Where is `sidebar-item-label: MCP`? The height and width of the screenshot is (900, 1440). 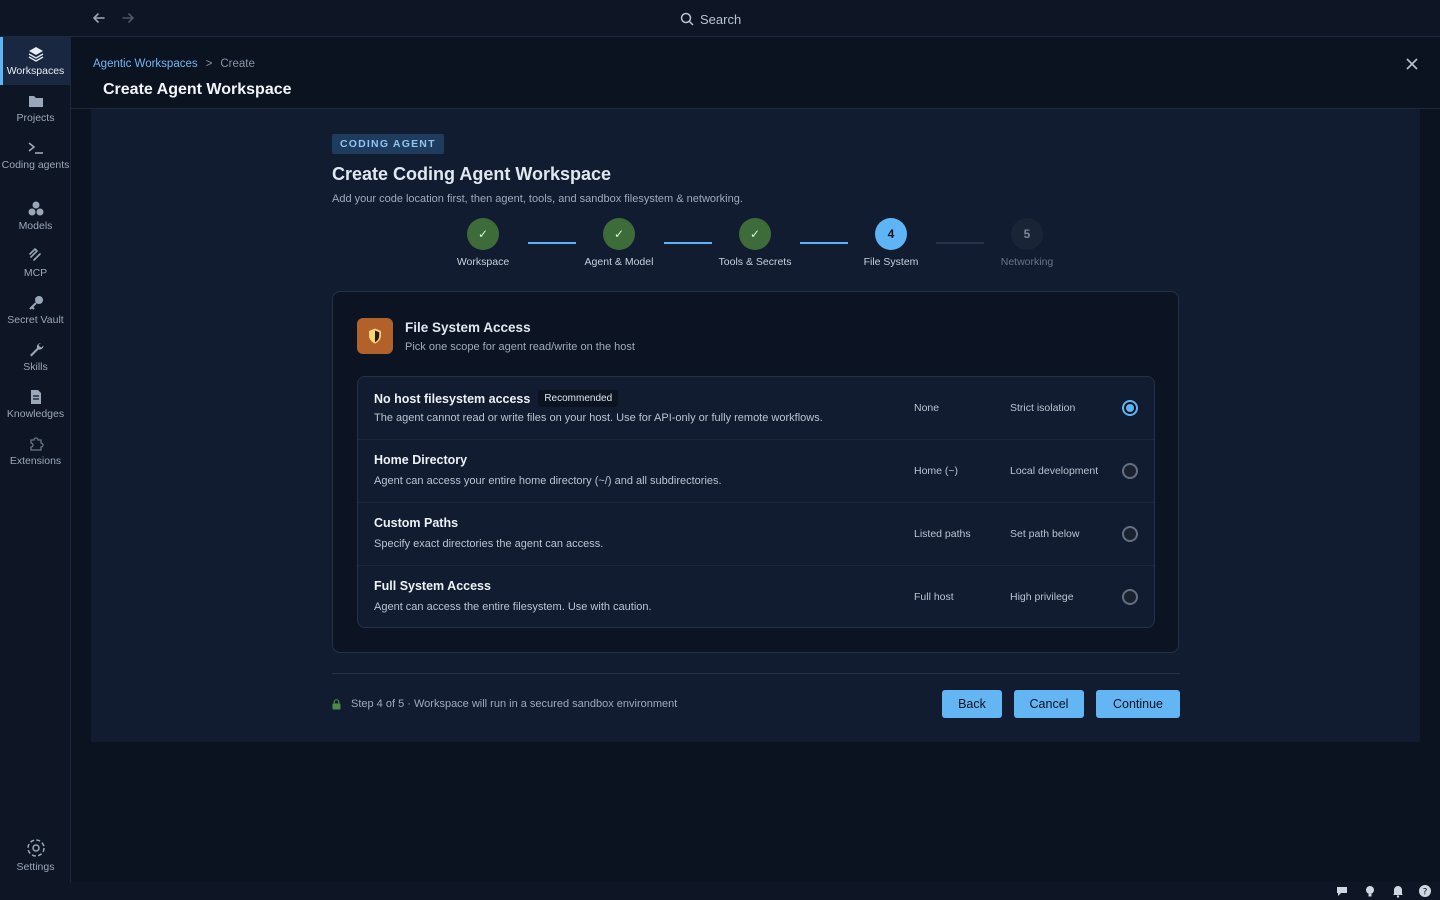
sidebar-item-label: MCP is located at coordinates (35, 273).